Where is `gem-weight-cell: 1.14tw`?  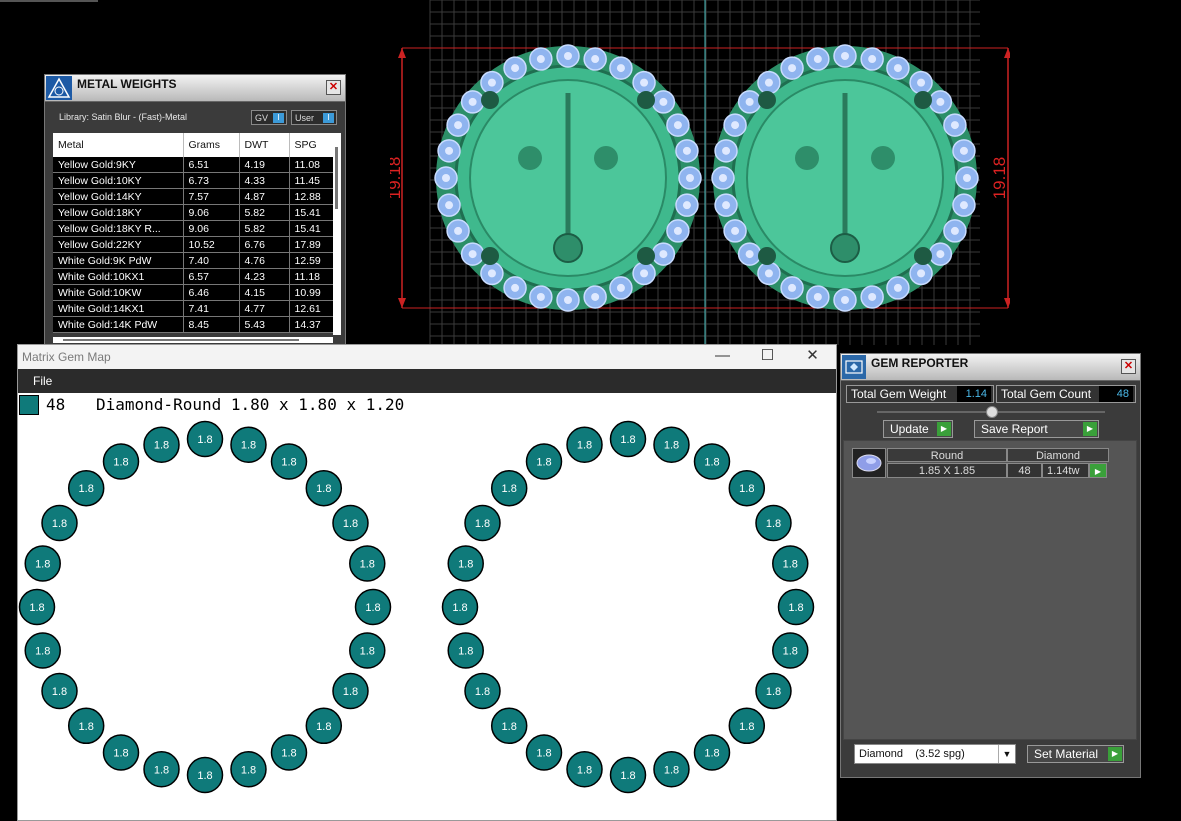
gem-weight-cell: 1.14tw is located at coordinates (1065, 470).